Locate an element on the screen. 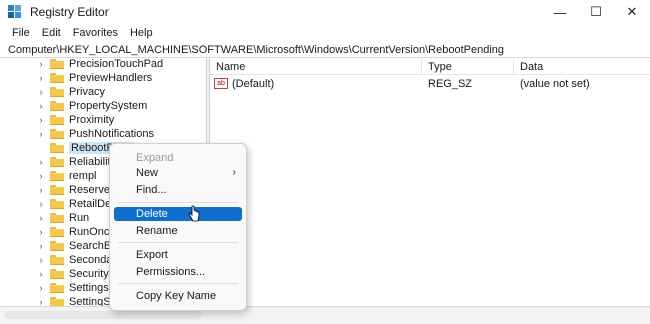 This screenshot has height=324, width=650. tree-item-label: PropertySystem is located at coordinates (108, 106).